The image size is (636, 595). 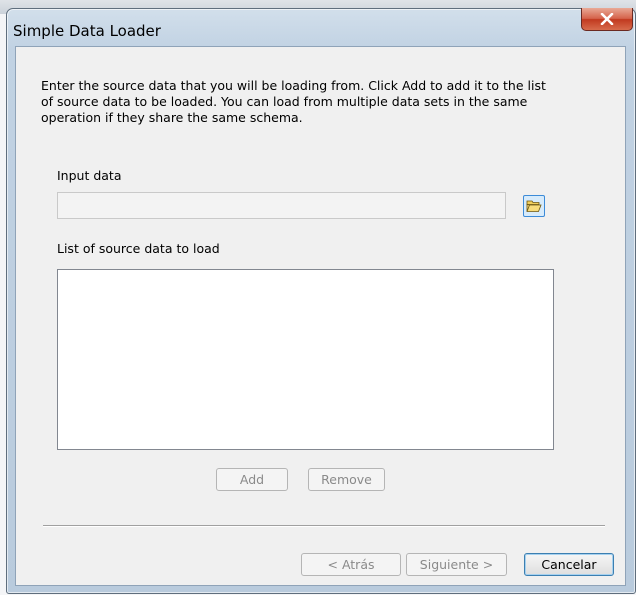 I want to click on source-list-label: List of source data to load, so click(x=138, y=248).